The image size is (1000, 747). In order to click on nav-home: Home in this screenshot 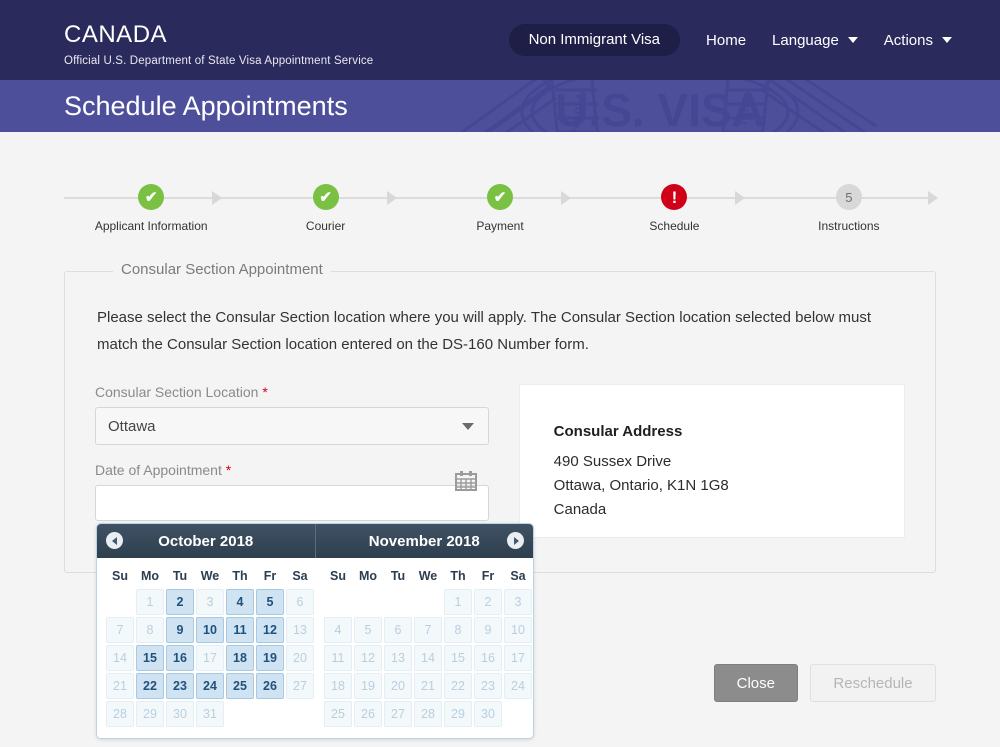, I will do `click(726, 40)`.